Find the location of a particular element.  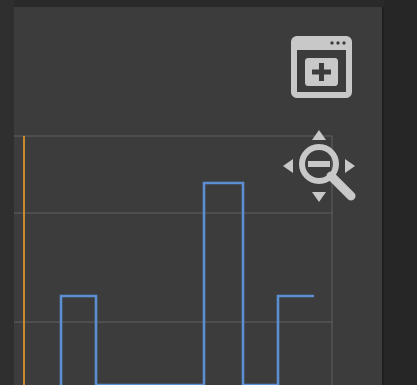

zoom-pan-icon is located at coordinates (319, 166).